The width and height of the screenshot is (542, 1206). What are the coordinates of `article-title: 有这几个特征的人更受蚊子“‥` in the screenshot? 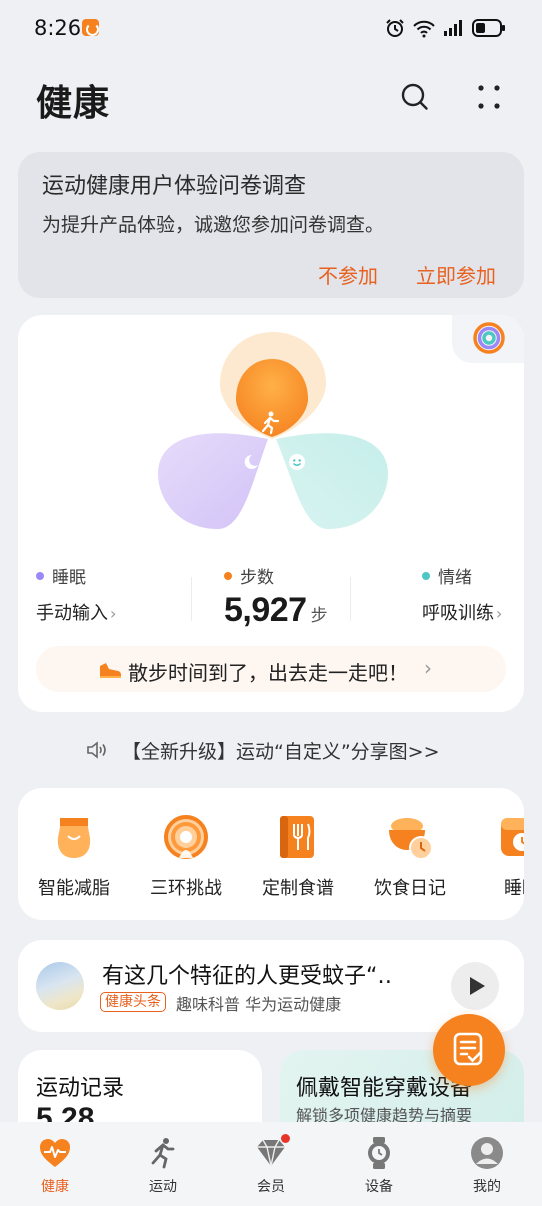 It's located at (247, 976).